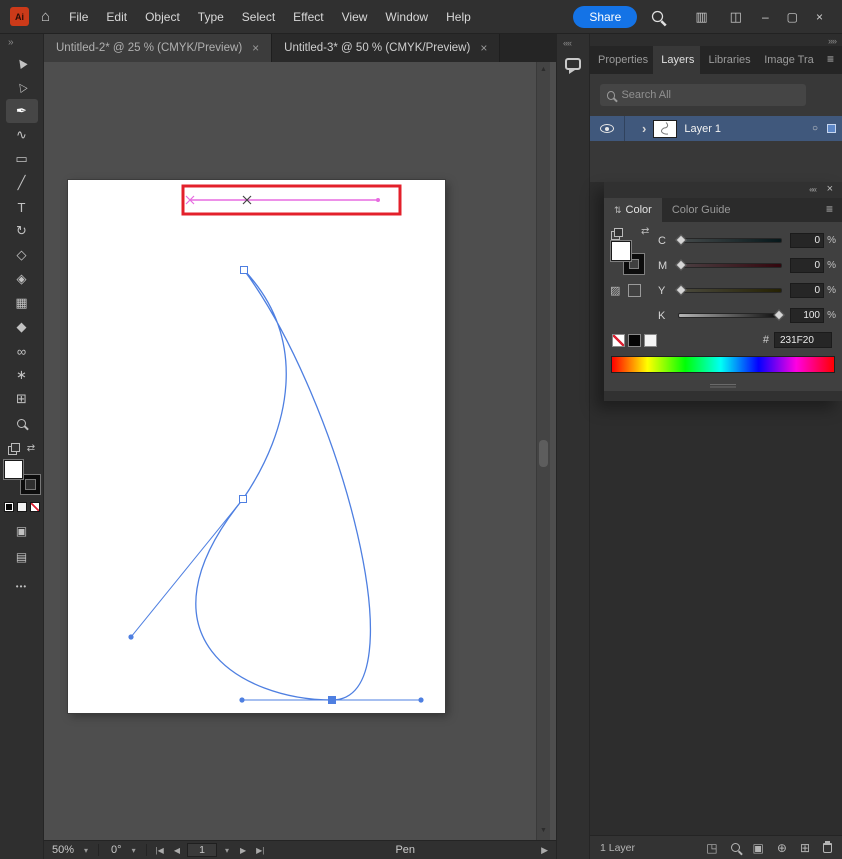 The image size is (842, 859). Describe the element at coordinates (736, 17) in the screenshot. I see `arrange-documents-icon: ◫` at that location.